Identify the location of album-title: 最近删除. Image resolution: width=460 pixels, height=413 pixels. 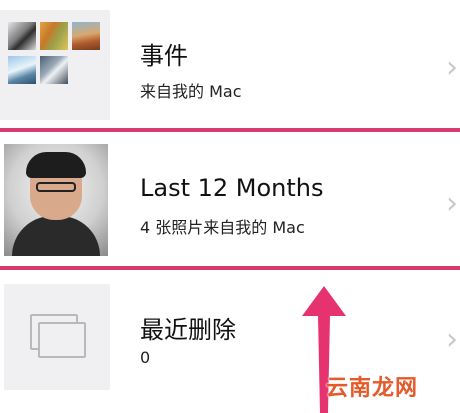
(188, 330).